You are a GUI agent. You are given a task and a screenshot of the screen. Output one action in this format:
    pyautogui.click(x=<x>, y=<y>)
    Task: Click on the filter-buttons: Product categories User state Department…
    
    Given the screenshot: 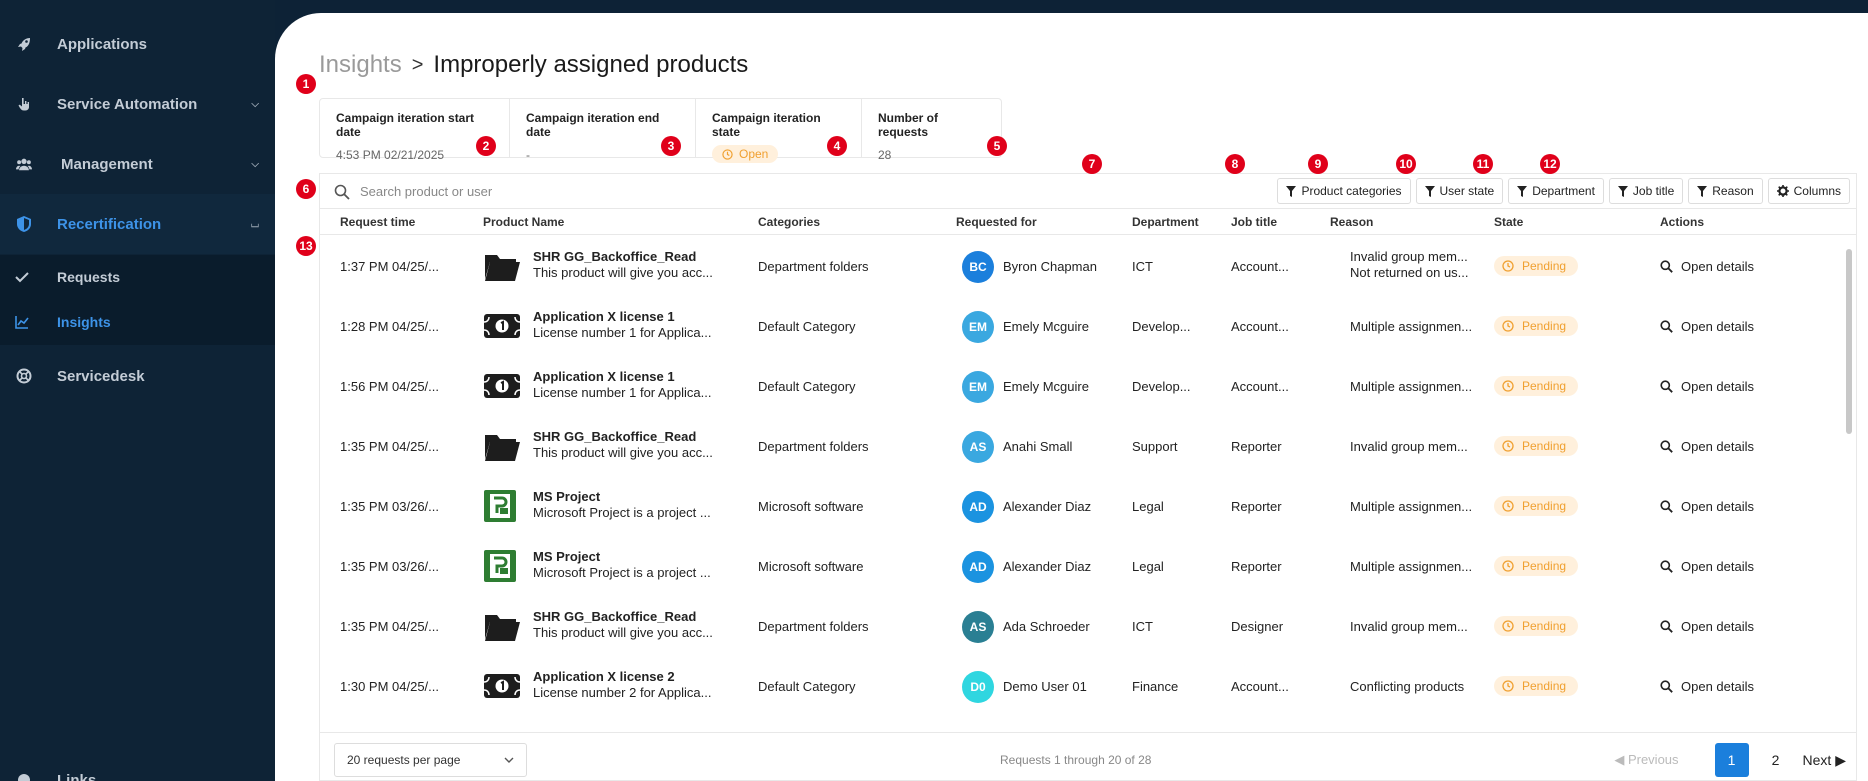 What is the action you would take?
    pyautogui.click(x=1563, y=191)
    